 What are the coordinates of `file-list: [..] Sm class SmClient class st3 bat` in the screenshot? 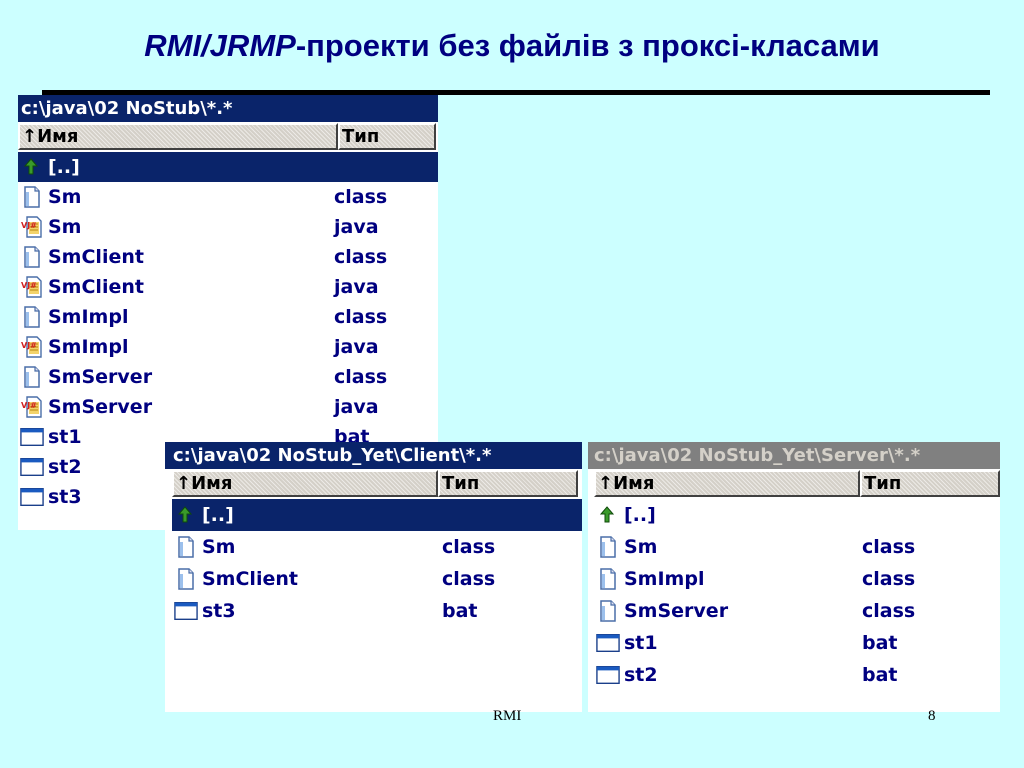 It's located at (373, 562).